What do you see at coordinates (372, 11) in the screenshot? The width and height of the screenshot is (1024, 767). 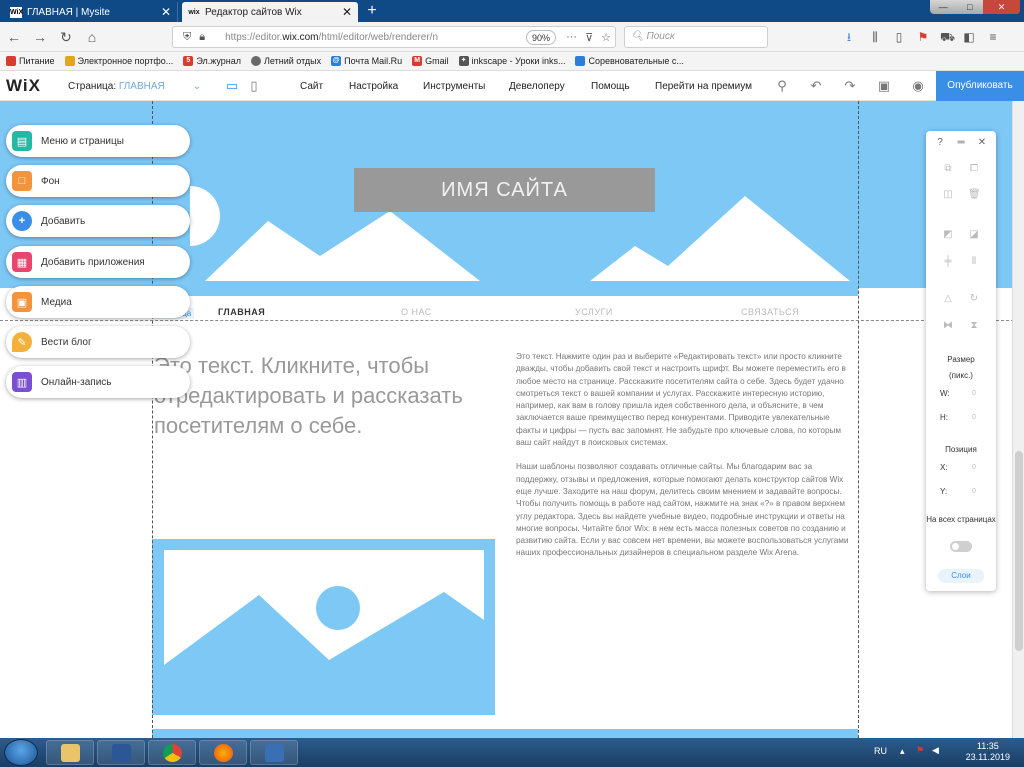 I see `new-tab-button: +` at bounding box center [372, 11].